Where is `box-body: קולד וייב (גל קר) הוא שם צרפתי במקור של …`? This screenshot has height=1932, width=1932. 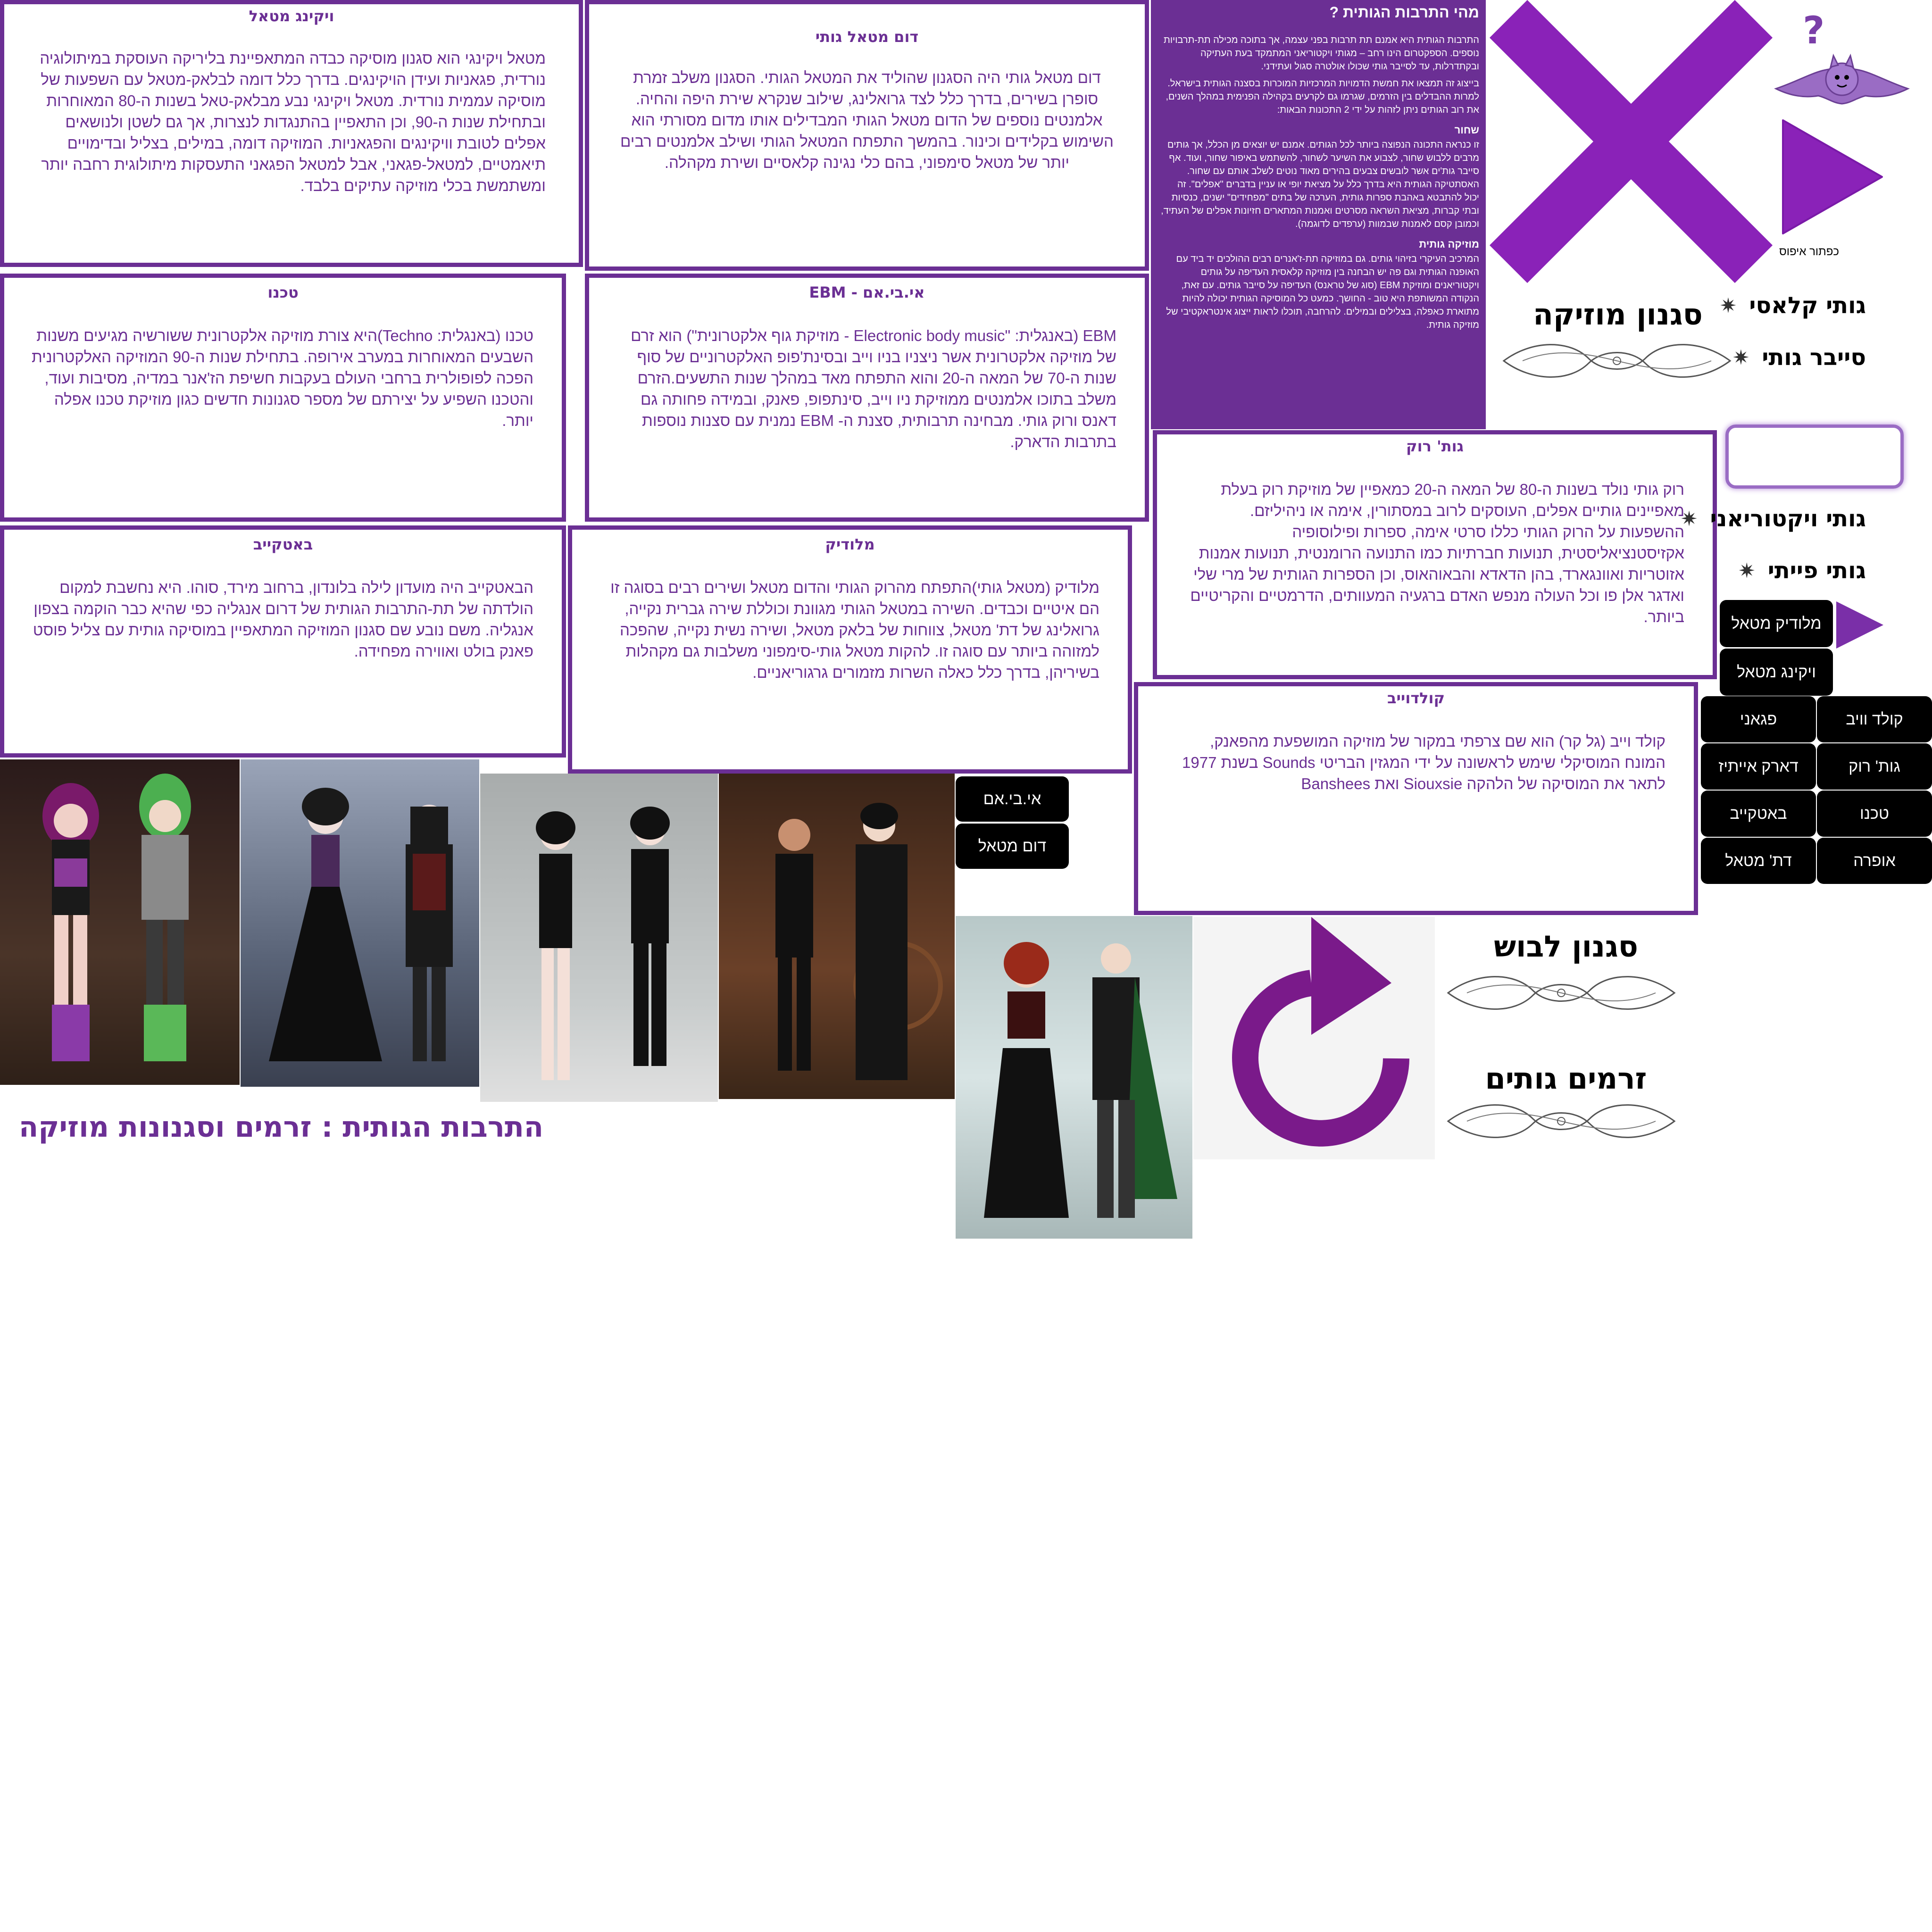
box-body: קולד וייב (גל קר) הוא שם צרפתי במקור של … is located at coordinates (1424, 763).